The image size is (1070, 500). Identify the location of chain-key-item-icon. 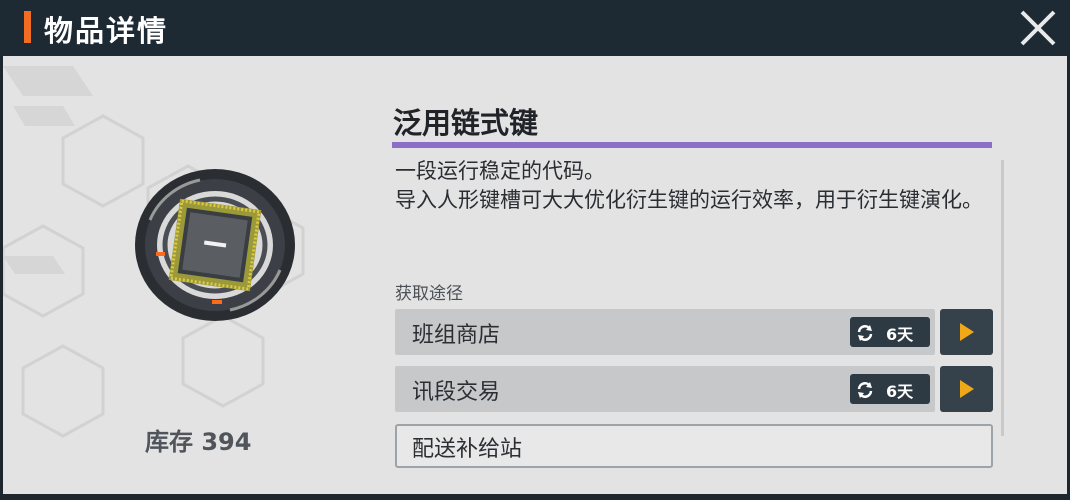
(215, 245).